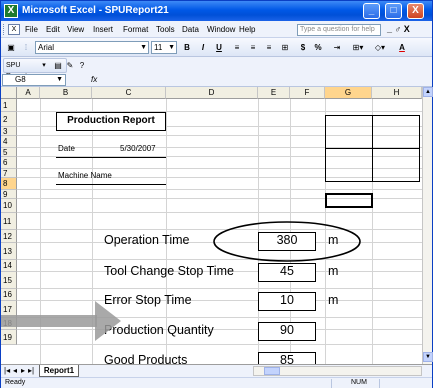 The image size is (433, 388). I want to click on row-header-14: 14, so click(9, 266).